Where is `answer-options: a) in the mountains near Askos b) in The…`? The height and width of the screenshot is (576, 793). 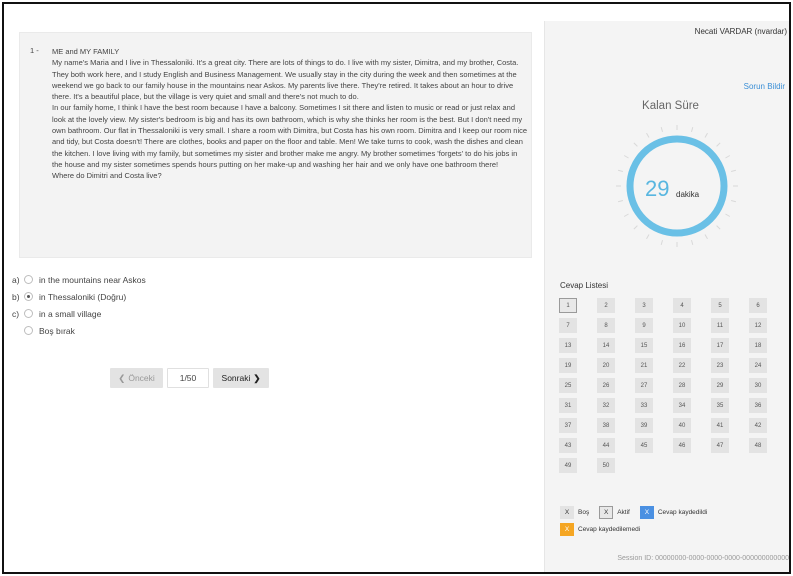 answer-options: a) in the mountains near Askos b) in The… is located at coordinates (79, 305).